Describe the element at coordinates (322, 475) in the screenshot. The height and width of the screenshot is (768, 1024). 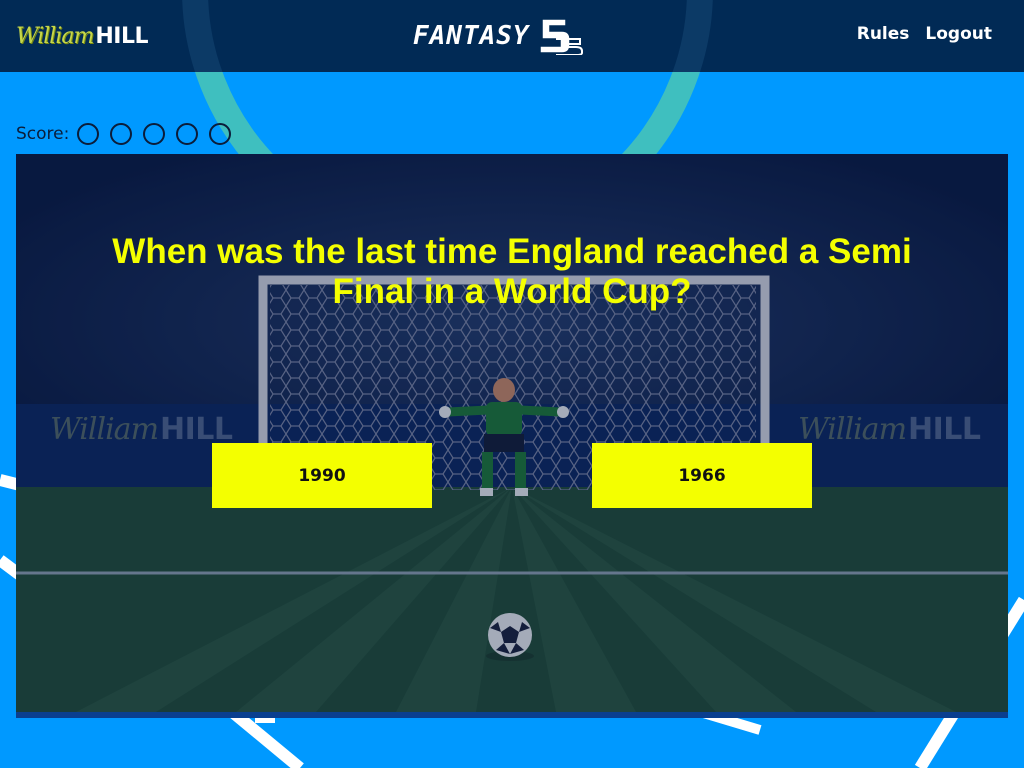
I see `answer-button-1: 1990` at that location.